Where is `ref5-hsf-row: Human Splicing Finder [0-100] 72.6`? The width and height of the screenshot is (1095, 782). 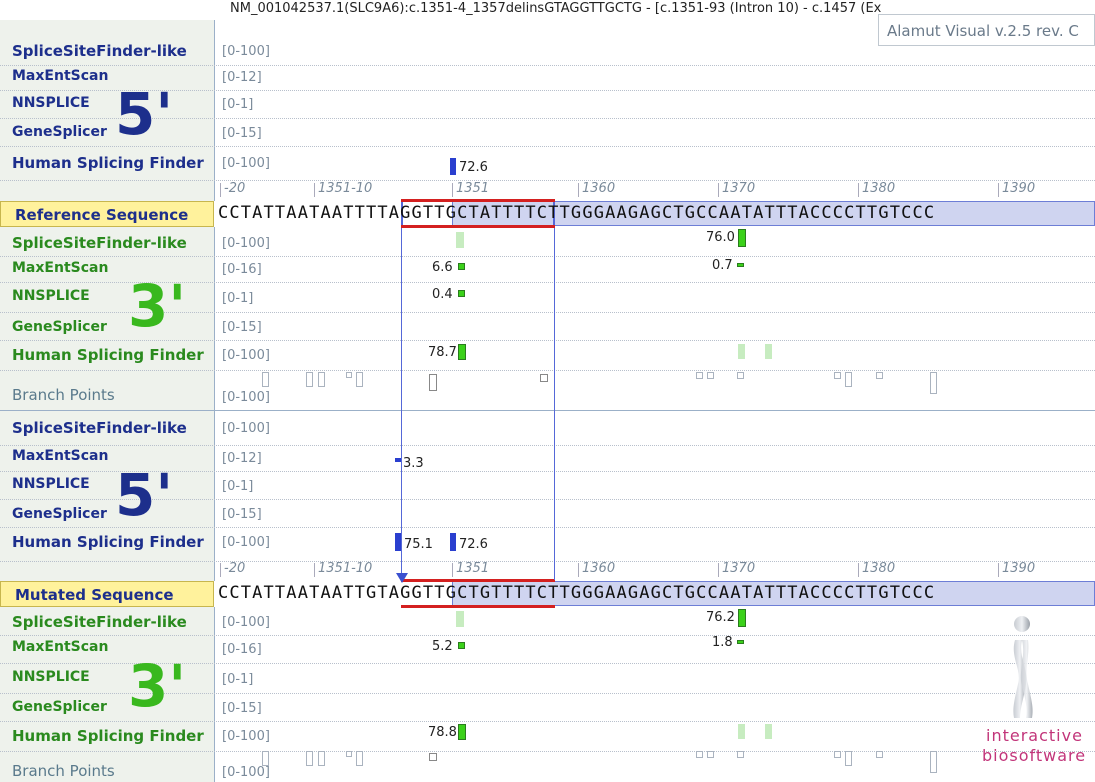 ref5-hsf-row: Human Splicing Finder [0-100] 72.6 is located at coordinates (547, 163).